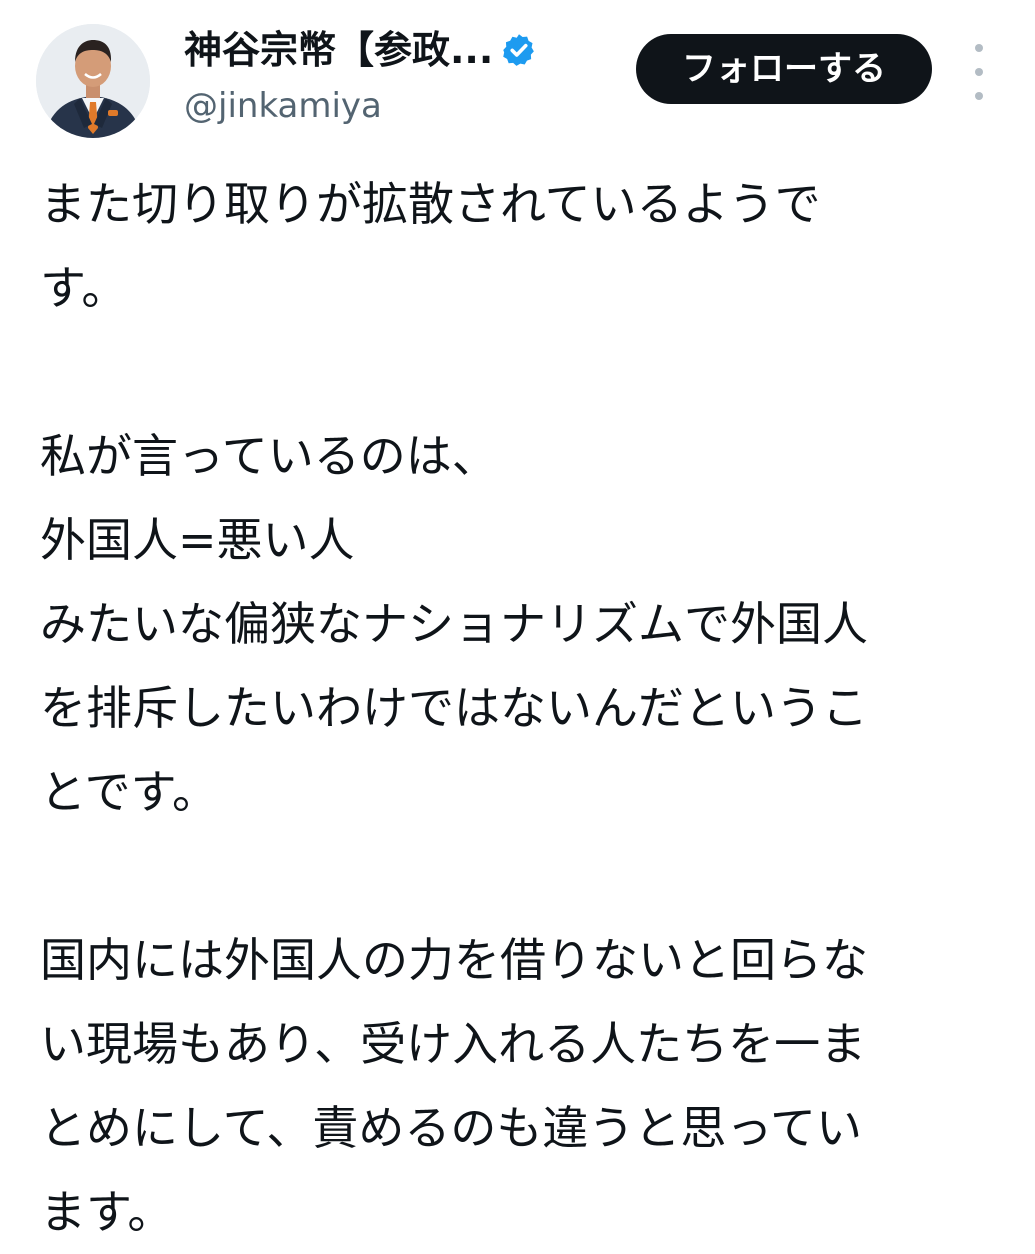 The width and height of the screenshot is (1035, 1254). What do you see at coordinates (519, 50) in the screenshot?
I see `verified-badge-icon` at bounding box center [519, 50].